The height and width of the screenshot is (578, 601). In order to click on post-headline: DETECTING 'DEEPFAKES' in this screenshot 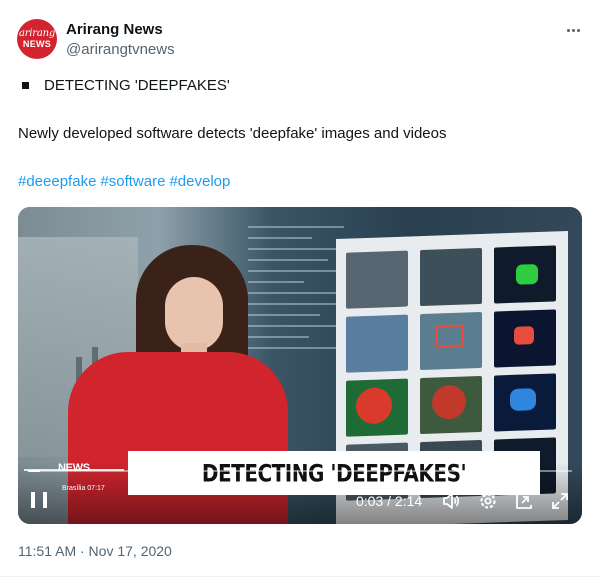, I will do `click(126, 85)`.